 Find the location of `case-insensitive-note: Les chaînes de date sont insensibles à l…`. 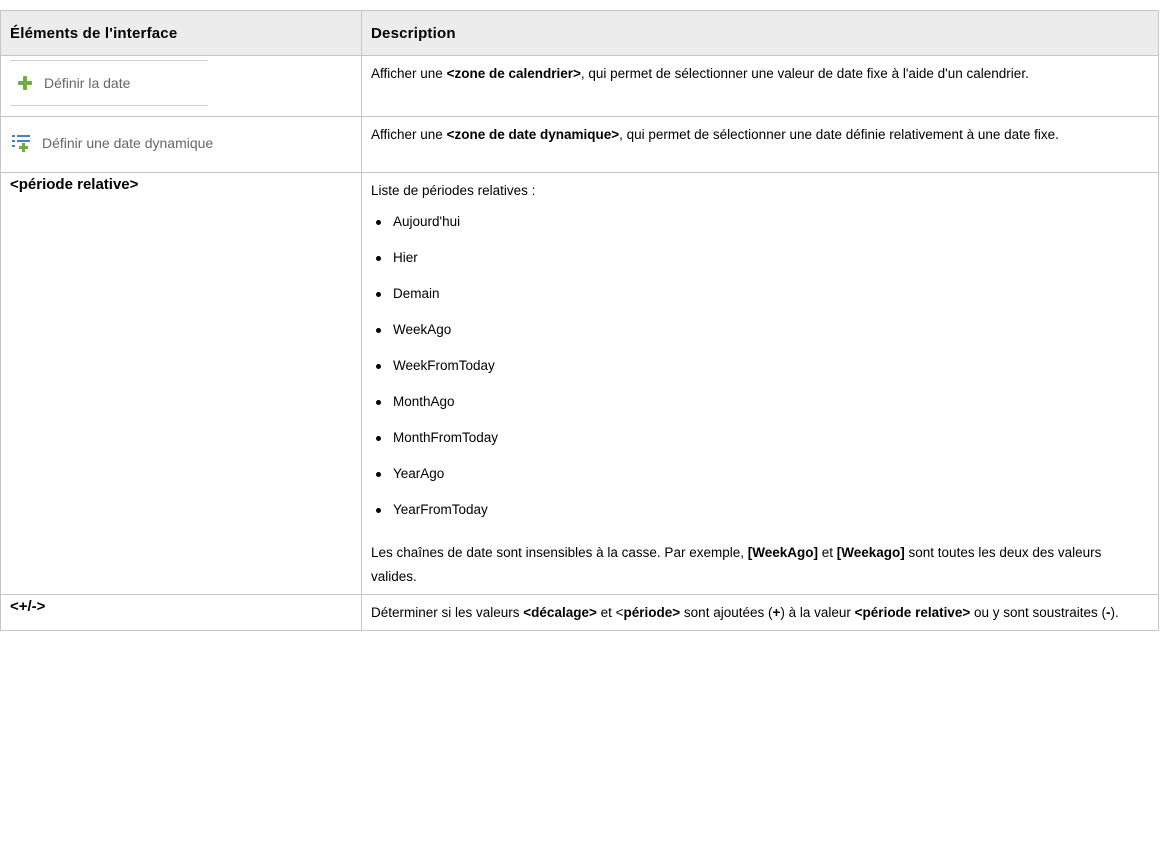

case-insensitive-note: Les chaînes de date sont insensibles à l… is located at coordinates (736, 564).